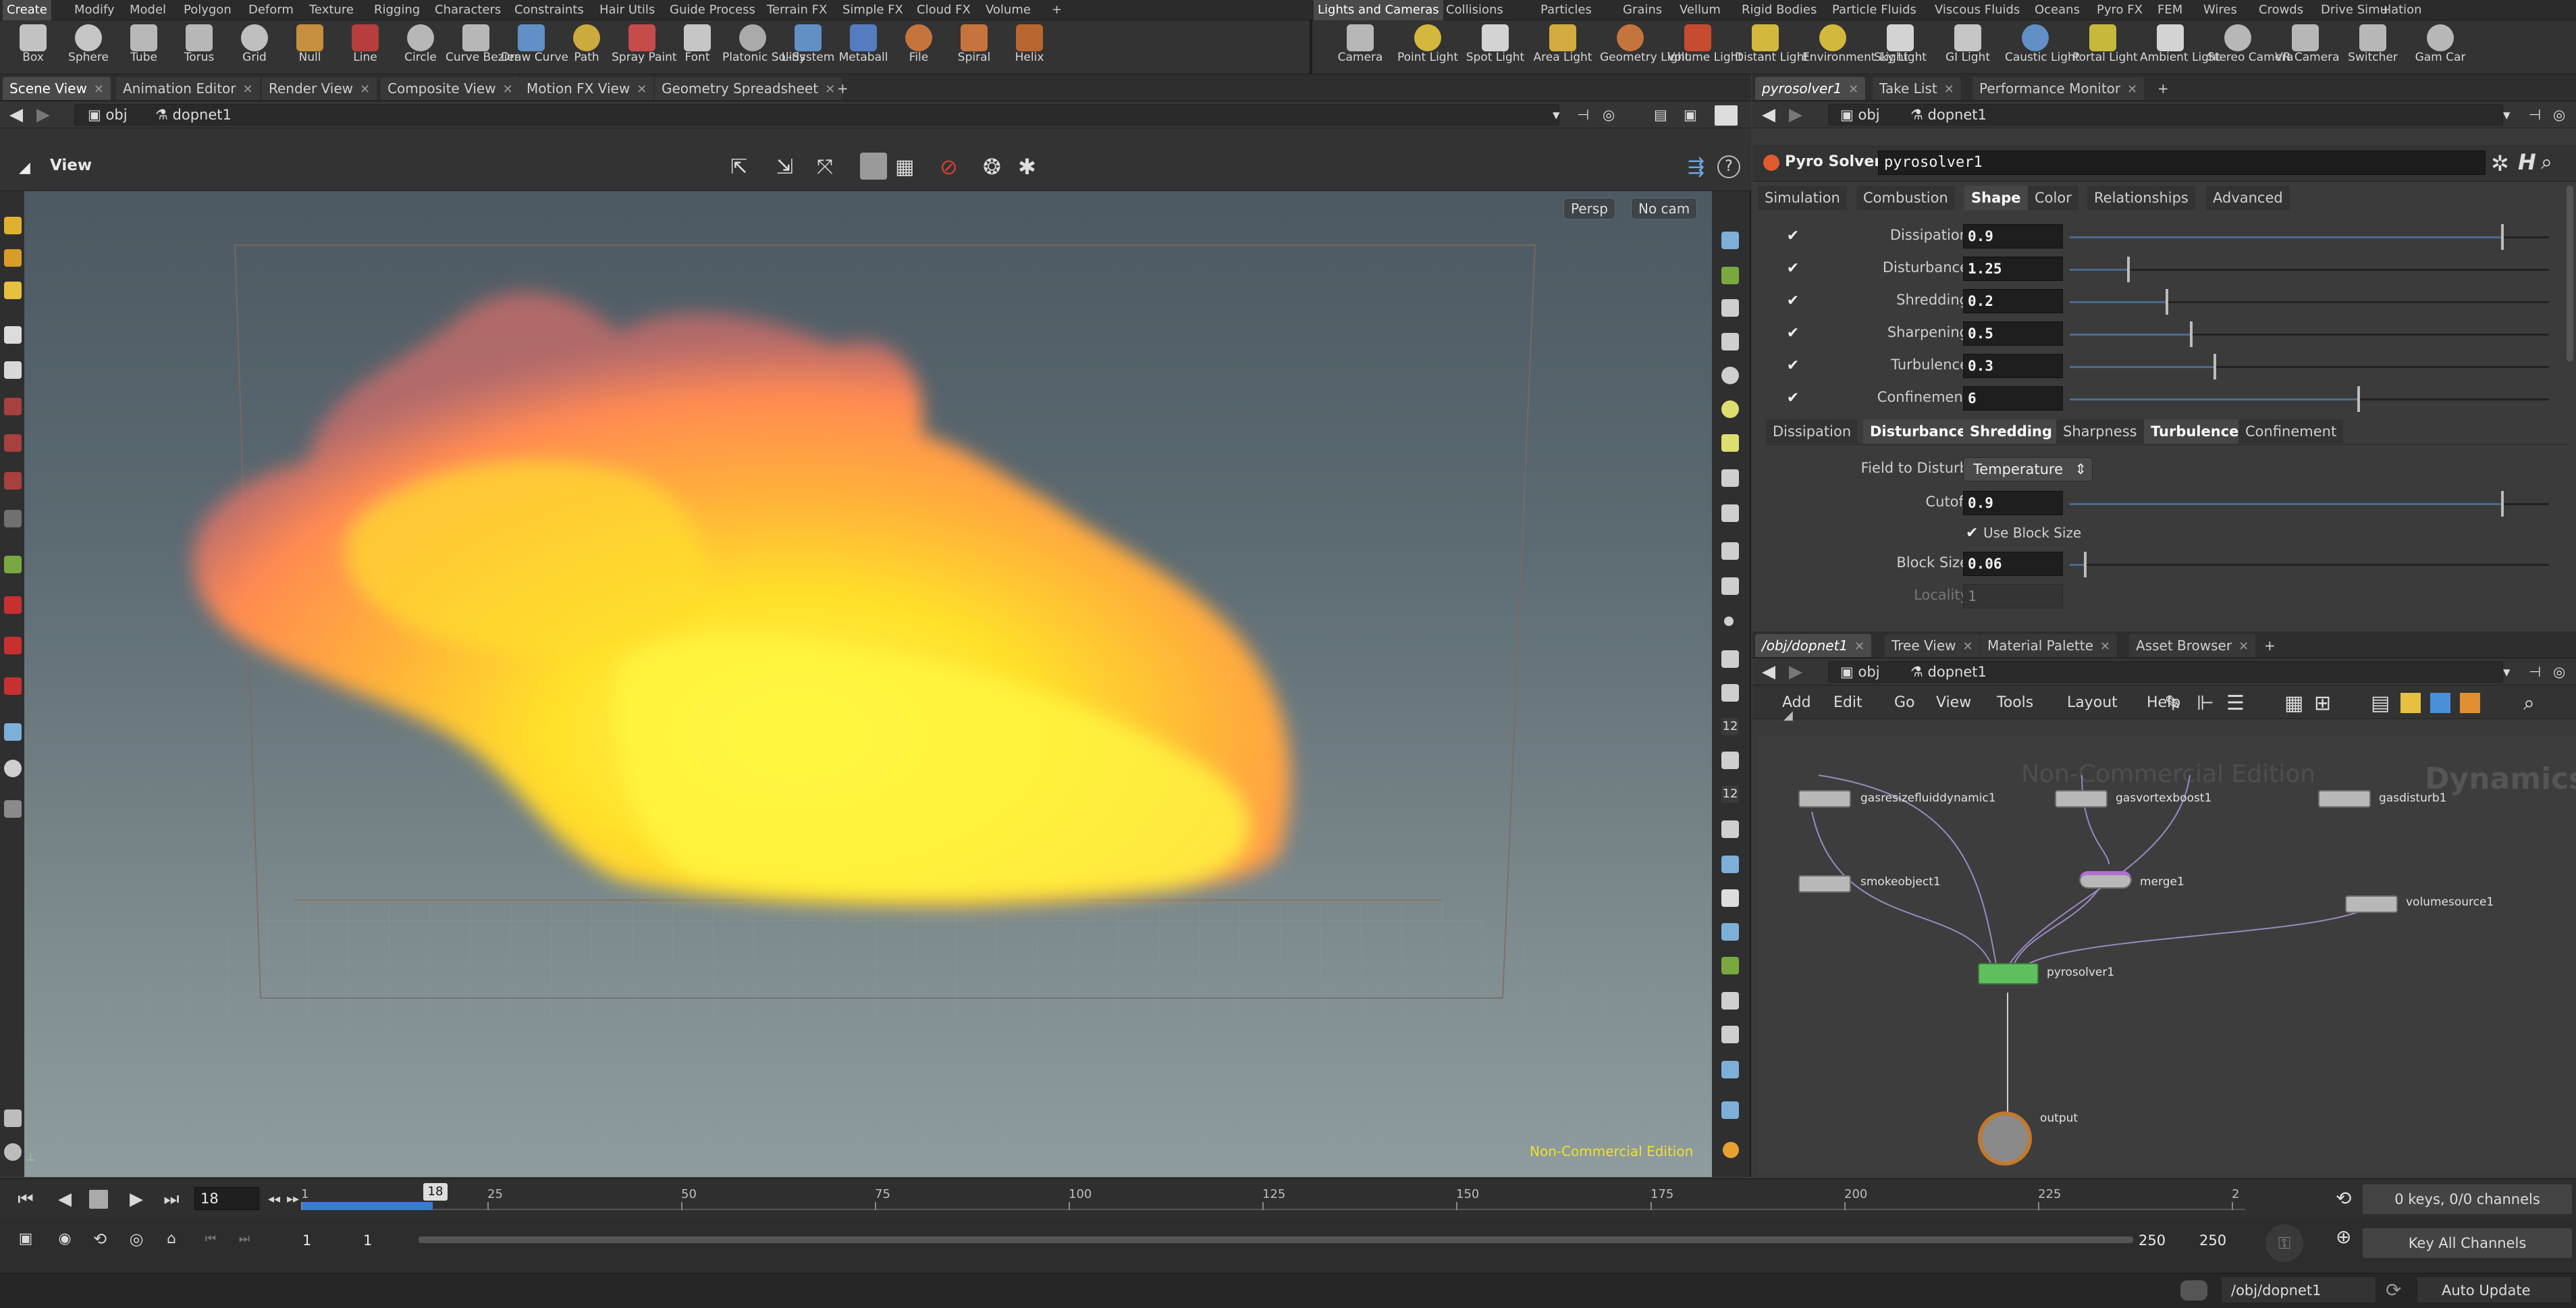 This screenshot has width=2576, height=1308. Describe the element at coordinates (627, 10) in the screenshot. I see `shelf-tab-hair-utils: Hair Utils` at that location.